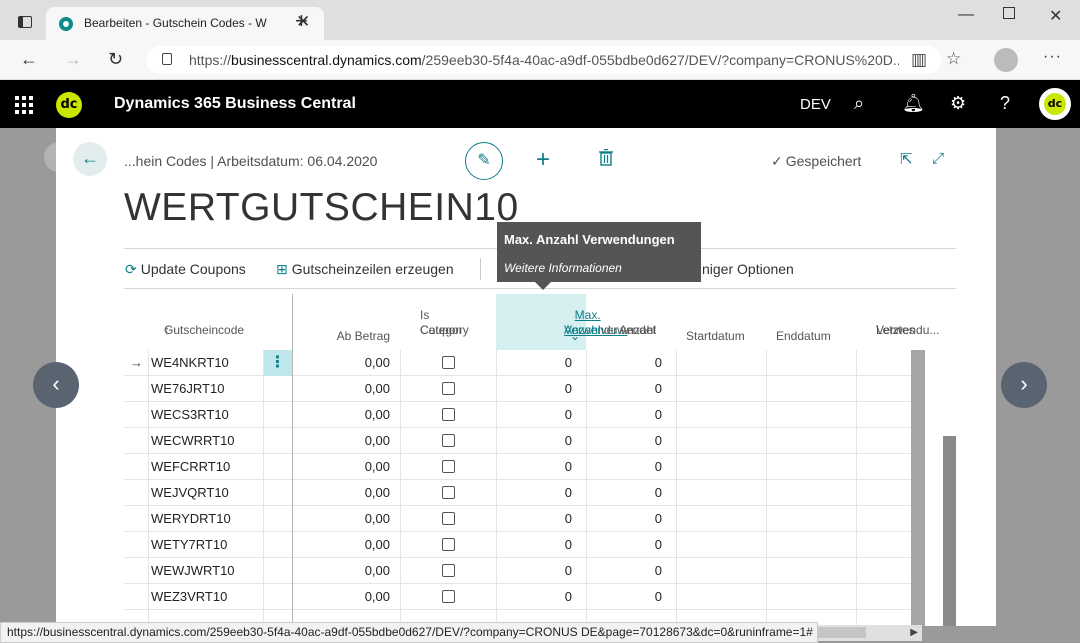 Image resolution: width=1080 pixels, height=643 pixels. I want to click on table-row: → ⋮ WE4NKRT10 0,00 0 0, so click(524, 363).